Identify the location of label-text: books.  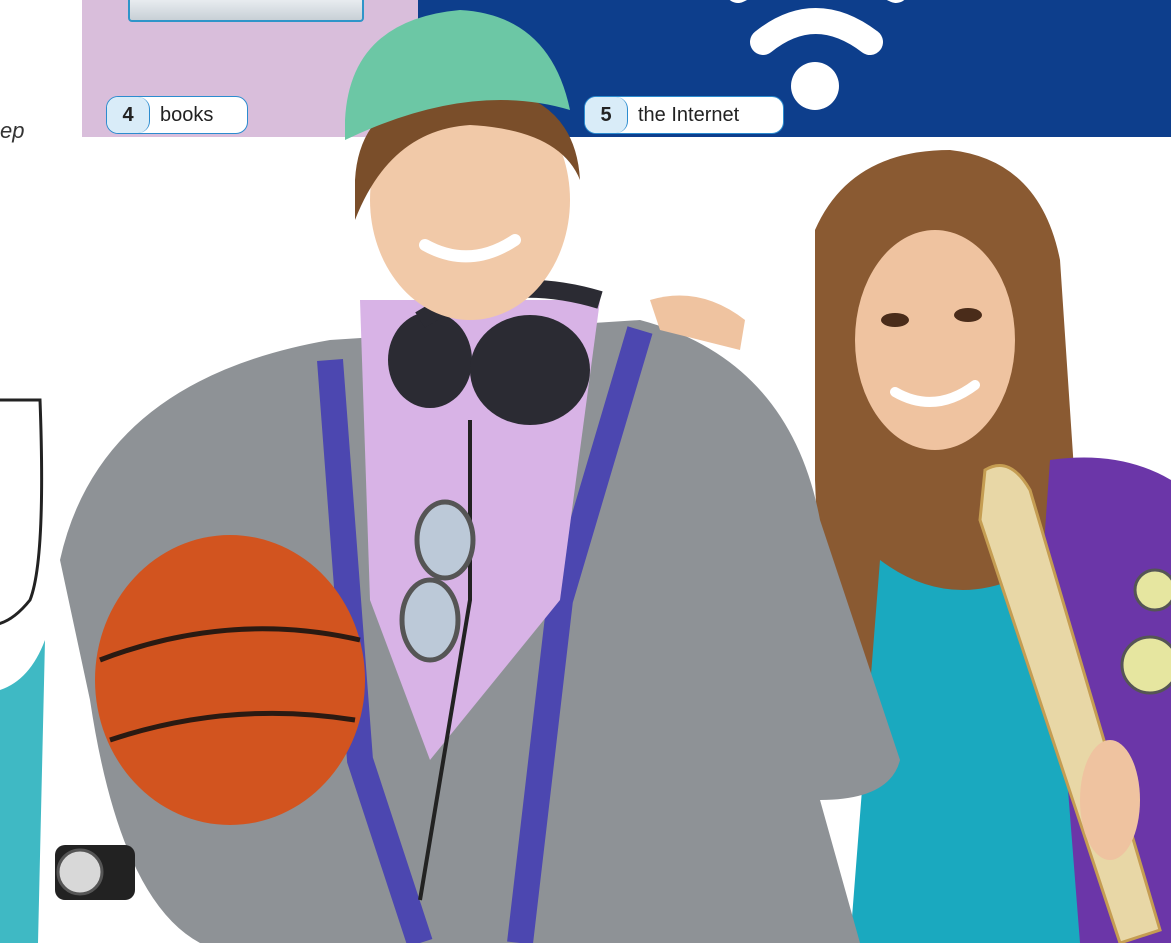
(187, 114).